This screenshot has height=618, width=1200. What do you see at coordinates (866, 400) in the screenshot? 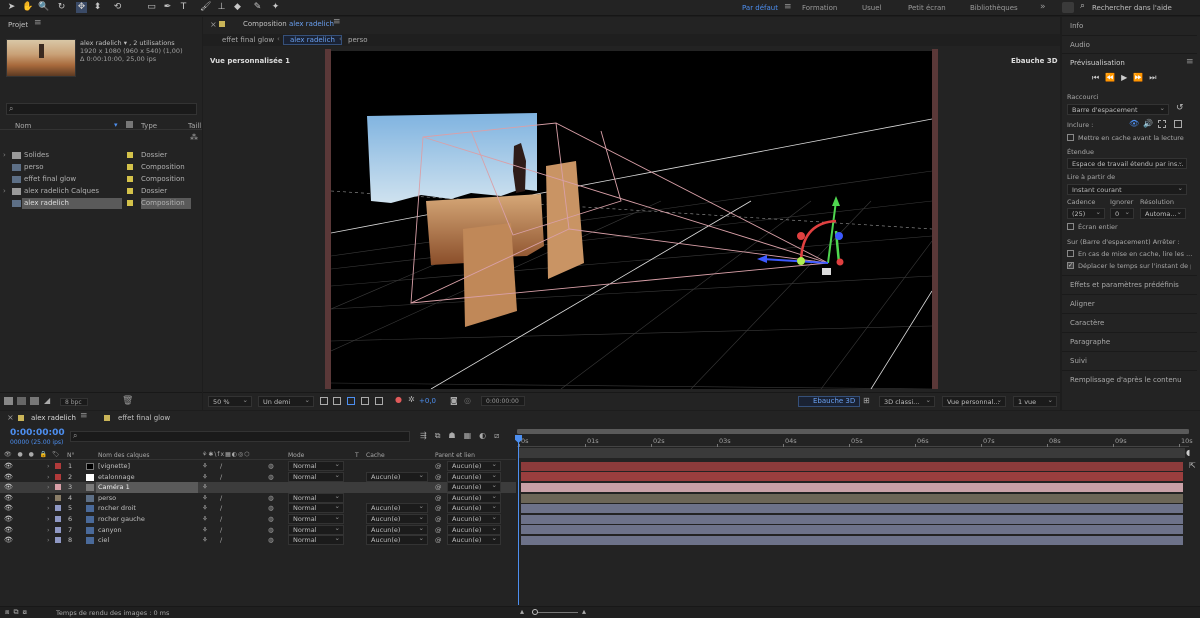
I see `ground-plane-icon: ⊞` at bounding box center [866, 400].